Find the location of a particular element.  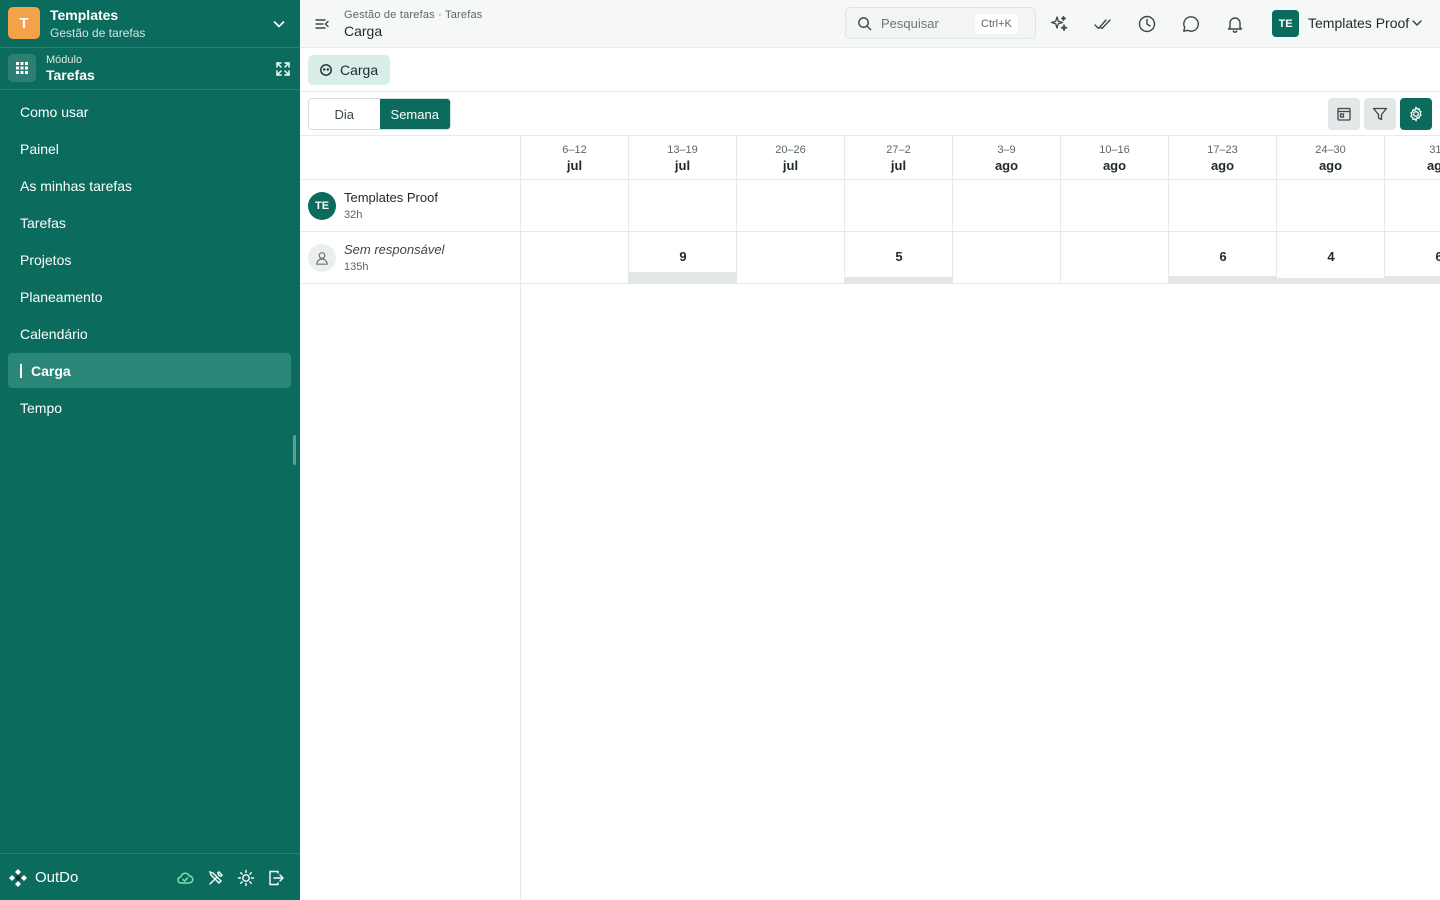

workload-icon is located at coordinates (326, 70).